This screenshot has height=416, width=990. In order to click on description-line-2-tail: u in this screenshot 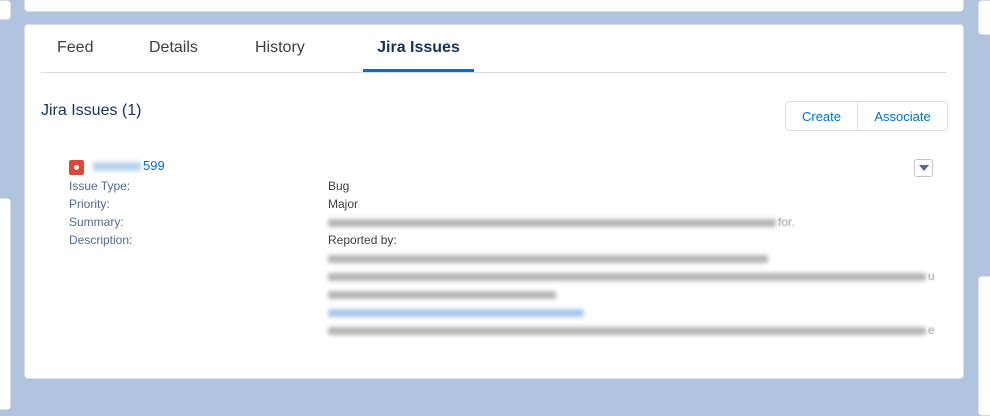, I will do `click(931, 276)`.